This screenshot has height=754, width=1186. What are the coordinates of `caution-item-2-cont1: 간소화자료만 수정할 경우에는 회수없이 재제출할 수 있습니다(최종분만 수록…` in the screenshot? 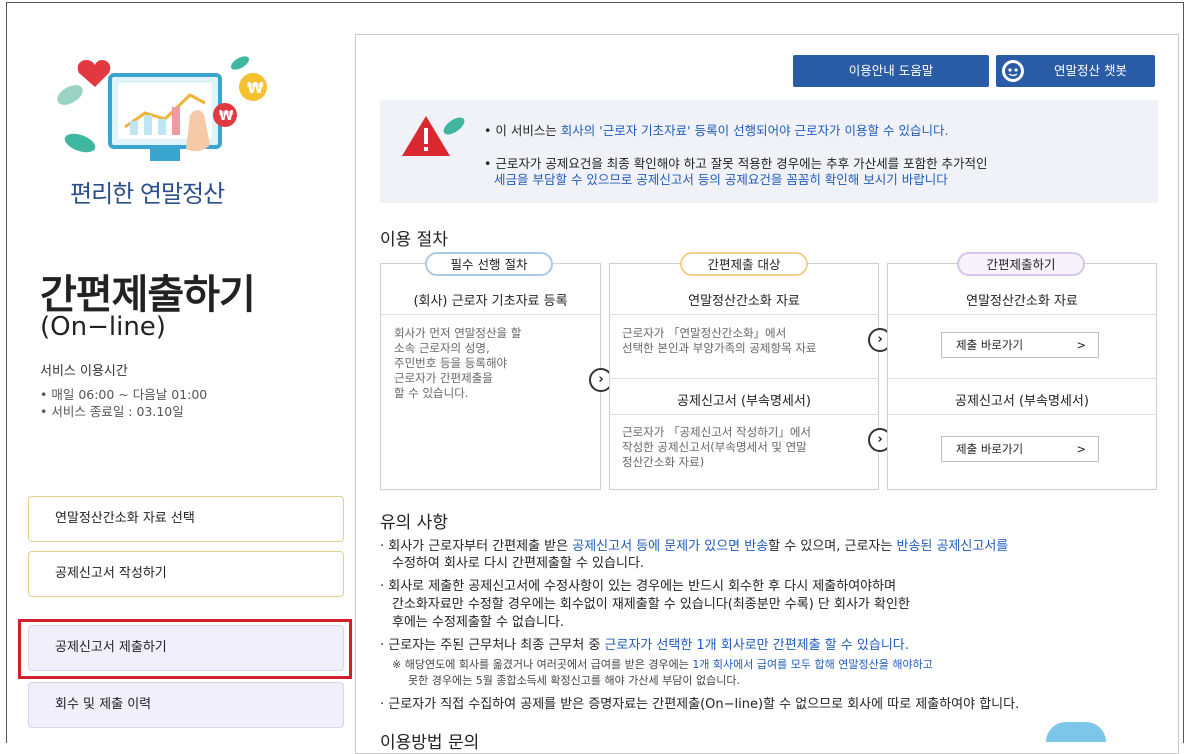 It's located at (651, 604).